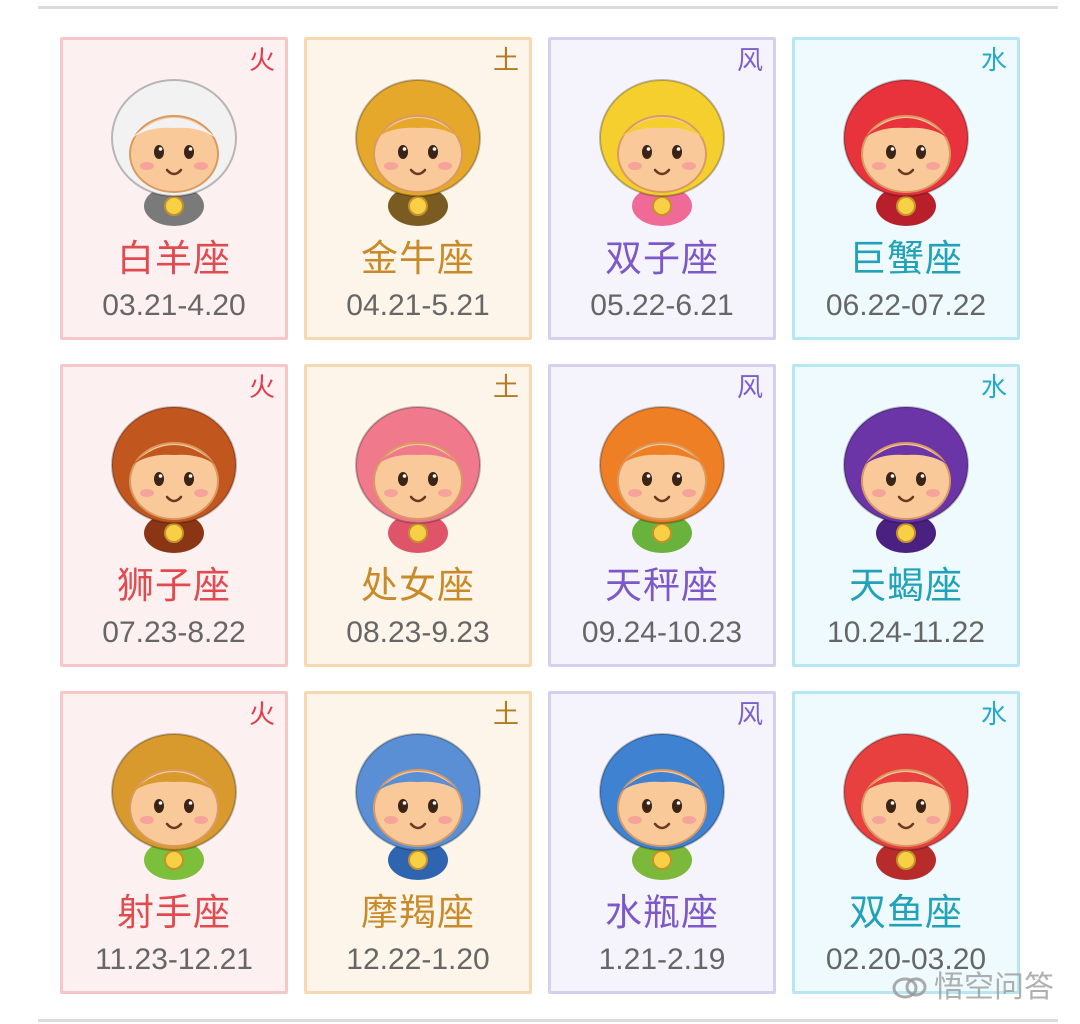 The image size is (1080, 1024). What do you see at coordinates (174, 585) in the screenshot?
I see `zodiac-name: 狮子座` at bounding box center [174, 585].